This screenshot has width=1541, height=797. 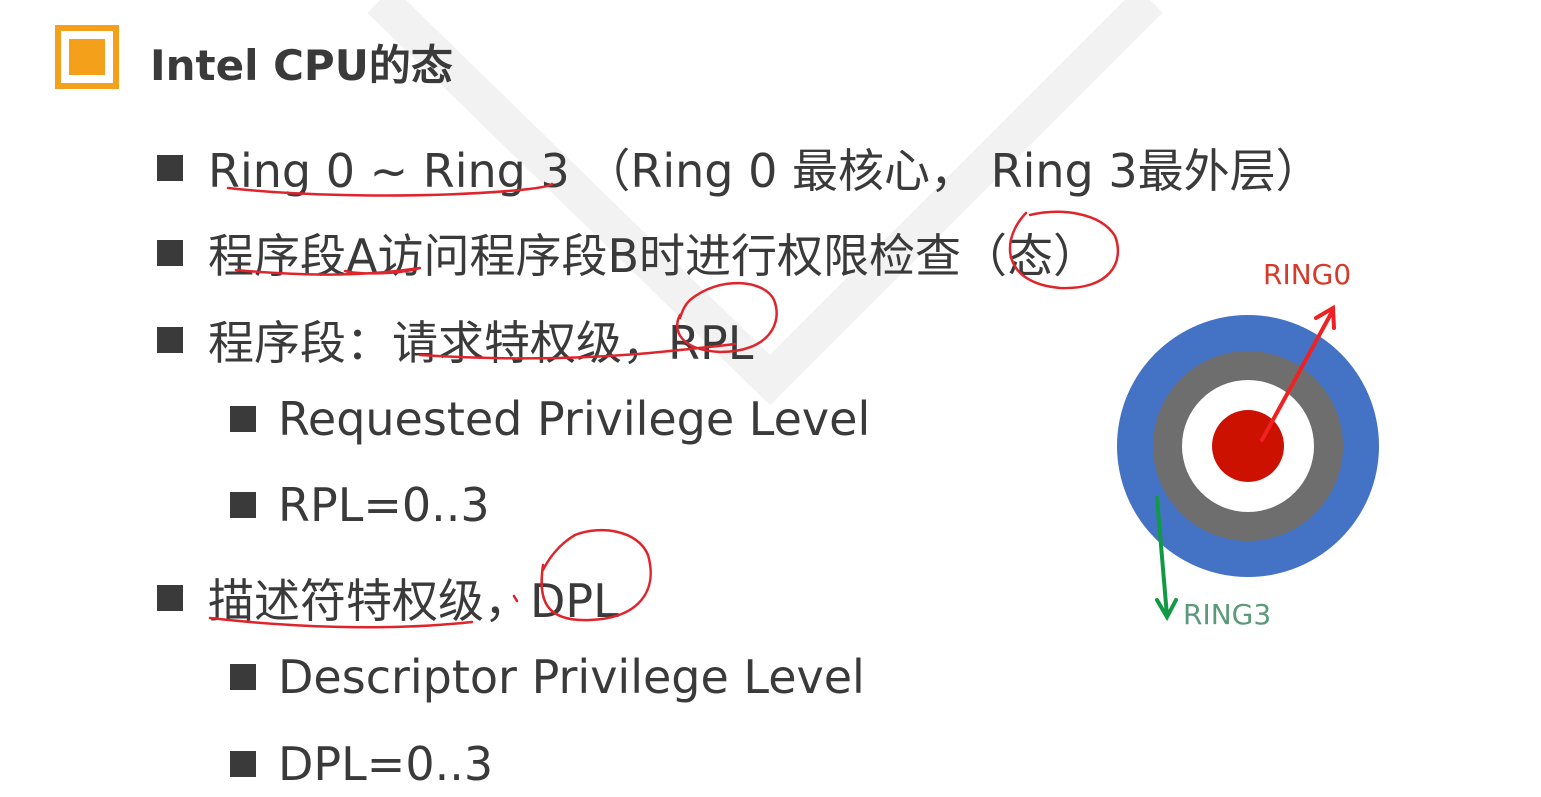 What do you see at coordinates (1248, 444) in the screenshot?
I see `privilege-ring-diagram: RING0 RING3` at bounding box center [1248, 444].